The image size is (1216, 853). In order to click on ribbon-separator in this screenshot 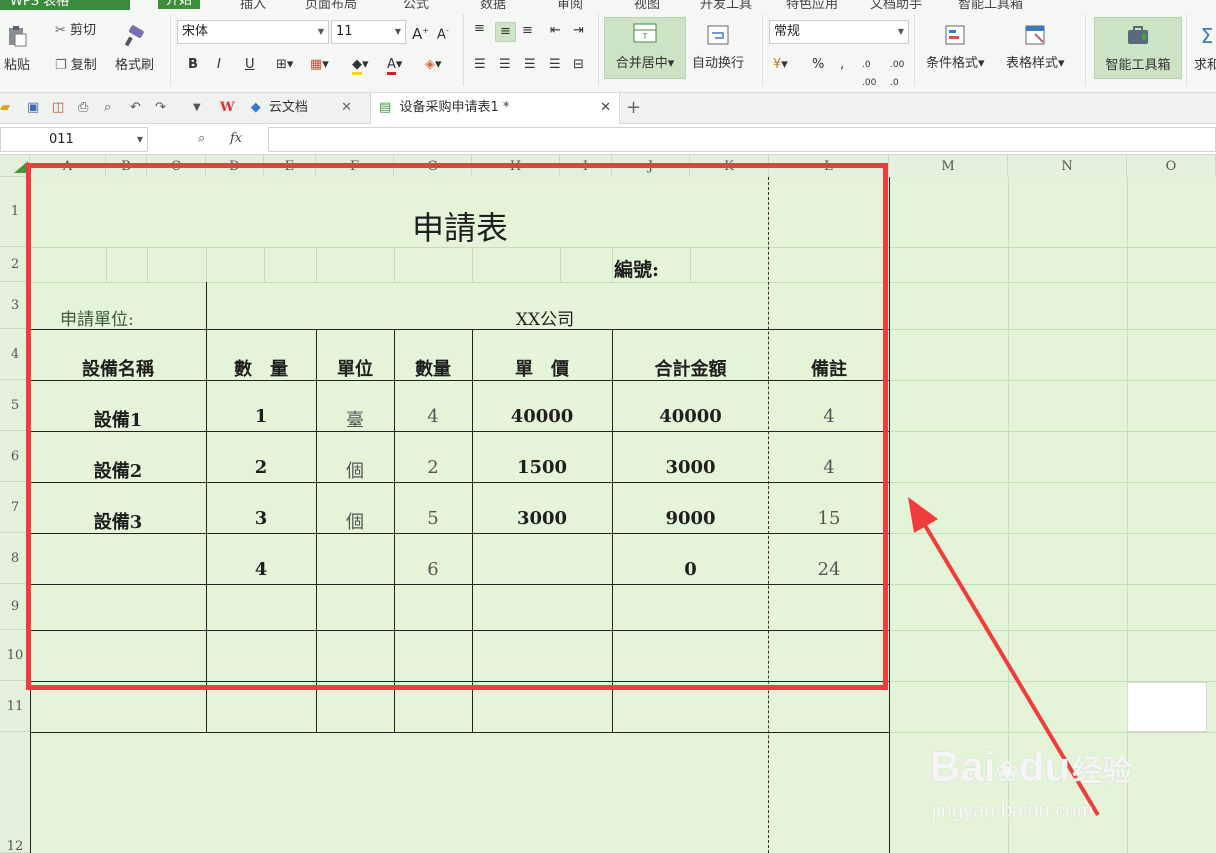, I will do `click(1186, 50)`.